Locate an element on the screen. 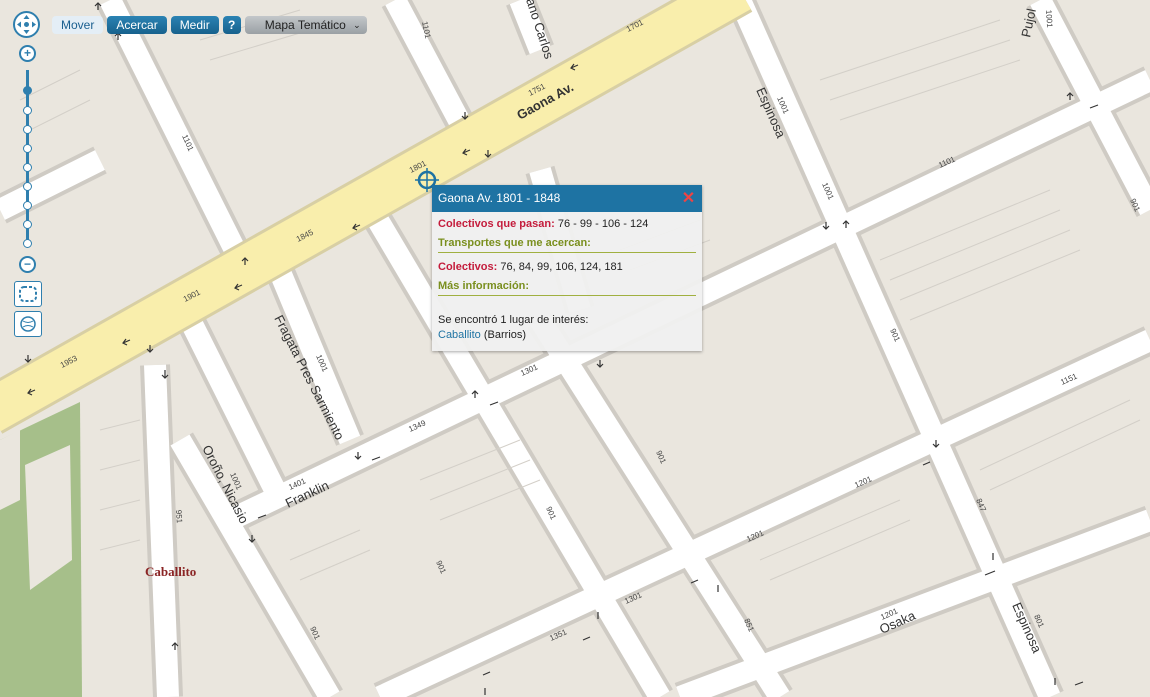 The width and height of the screenshot is (1150, 697). pan-arrows-icon is located at coordinates (26, 24).